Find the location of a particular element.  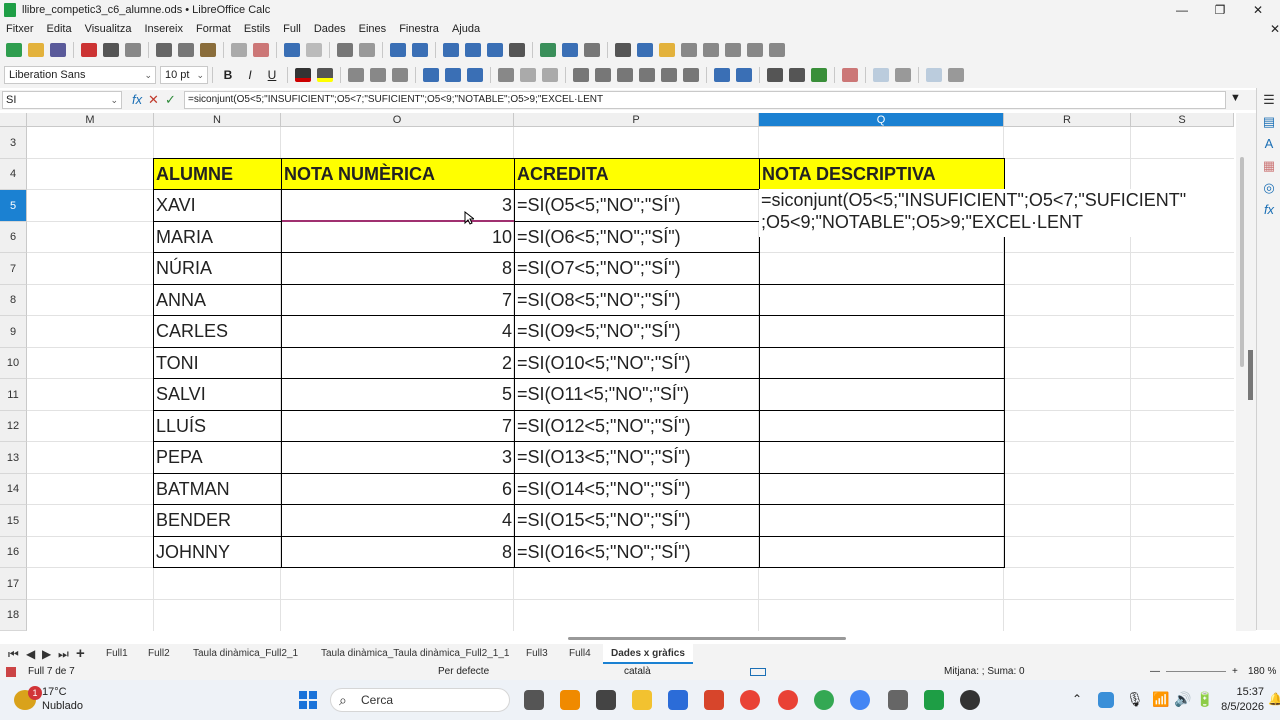

cell-alumne: CARLES is located at coordinates (217, 332).